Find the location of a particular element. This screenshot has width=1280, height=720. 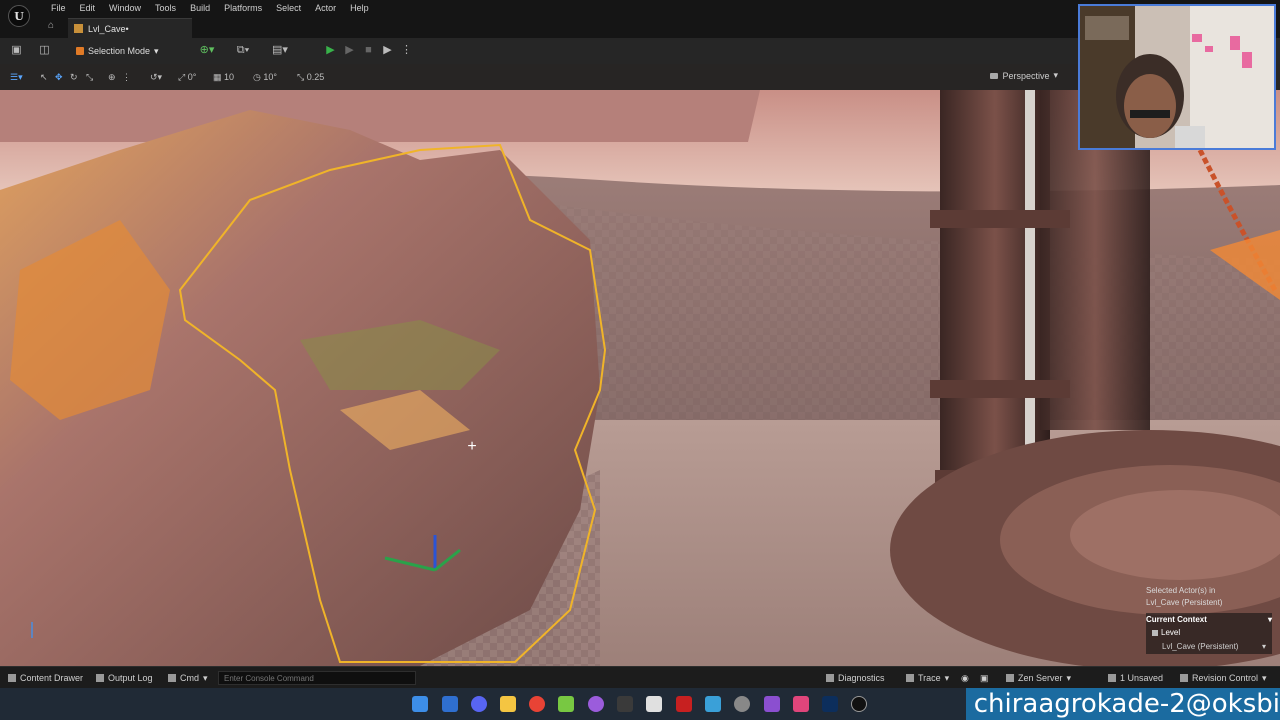

chrome-icon is located at coordinates (537, 704).